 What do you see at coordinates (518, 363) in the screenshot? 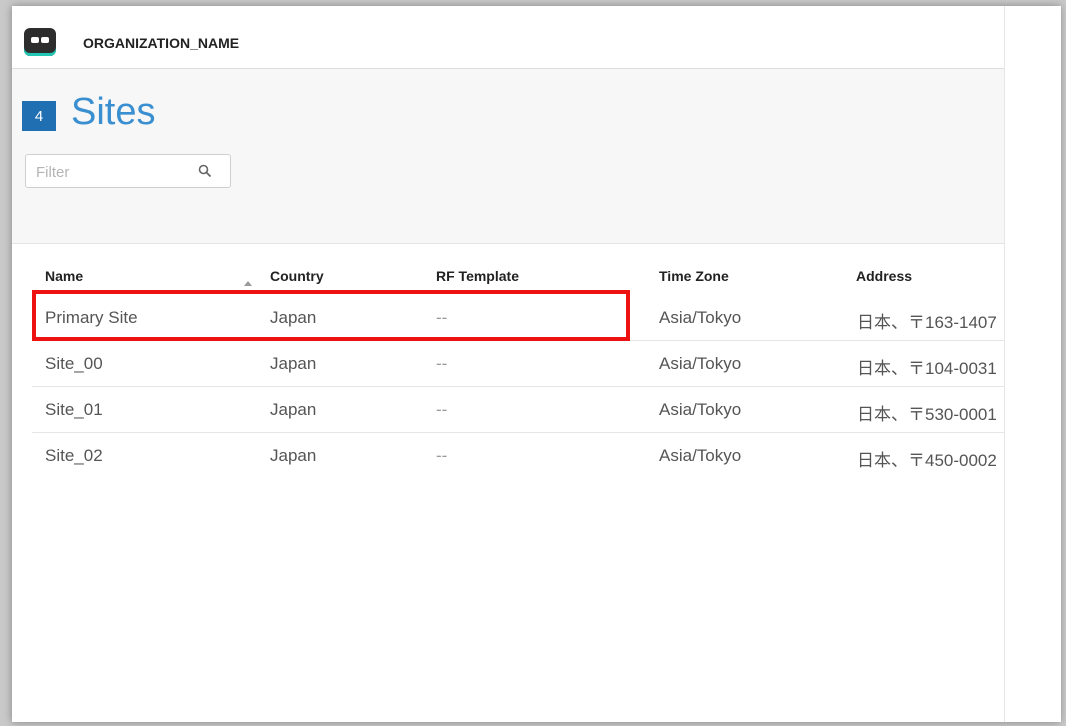
I see `table-row: Site_00 Japan -- Asia/Tokyo 日本、〒104-0031` at bounding box center [518, 363].